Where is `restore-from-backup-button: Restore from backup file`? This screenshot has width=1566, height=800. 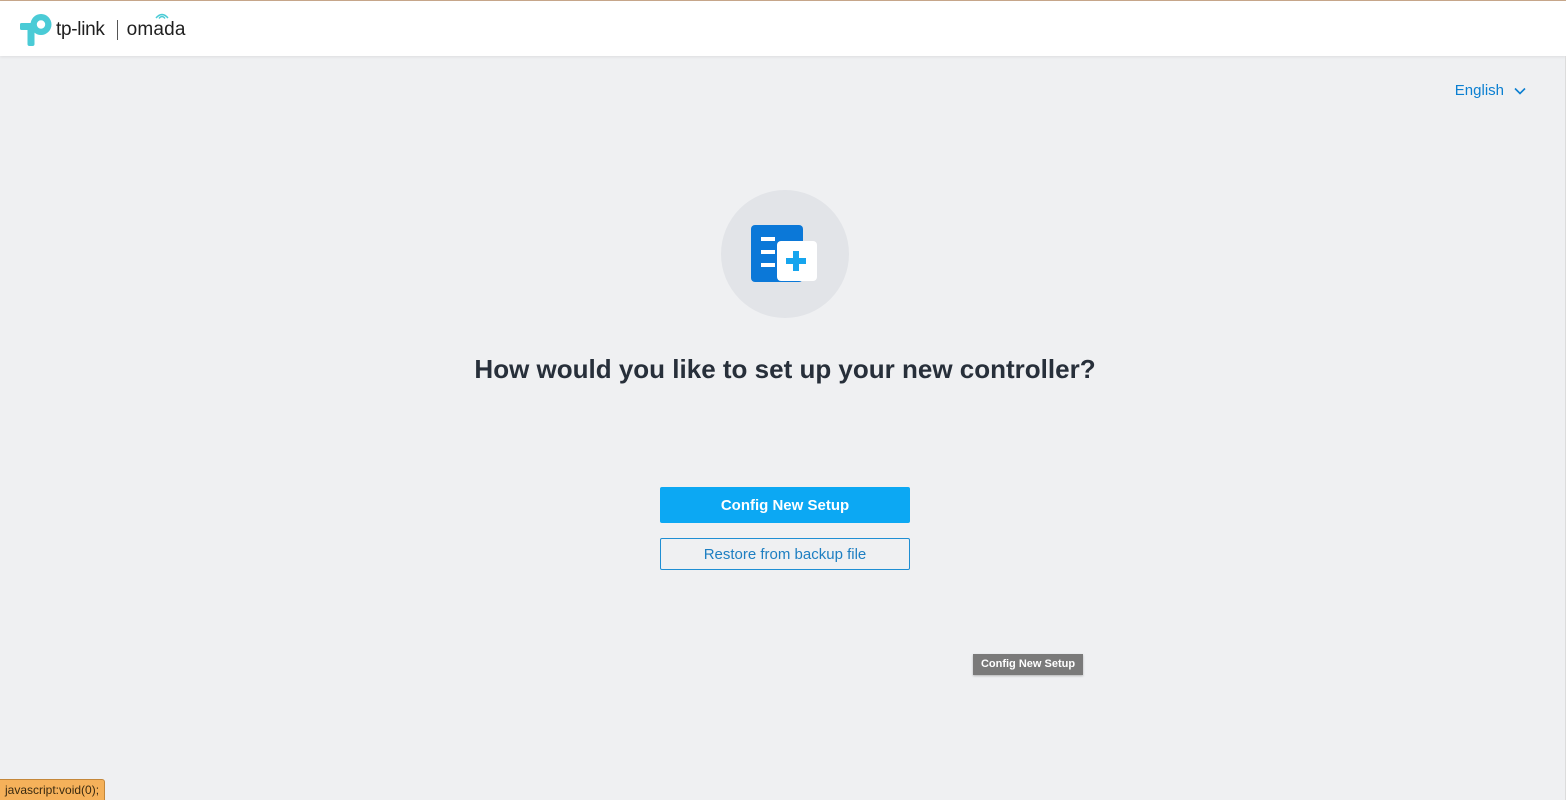 restore-from-backup-button: Restore from backup file is located at coordinates (785, 554).